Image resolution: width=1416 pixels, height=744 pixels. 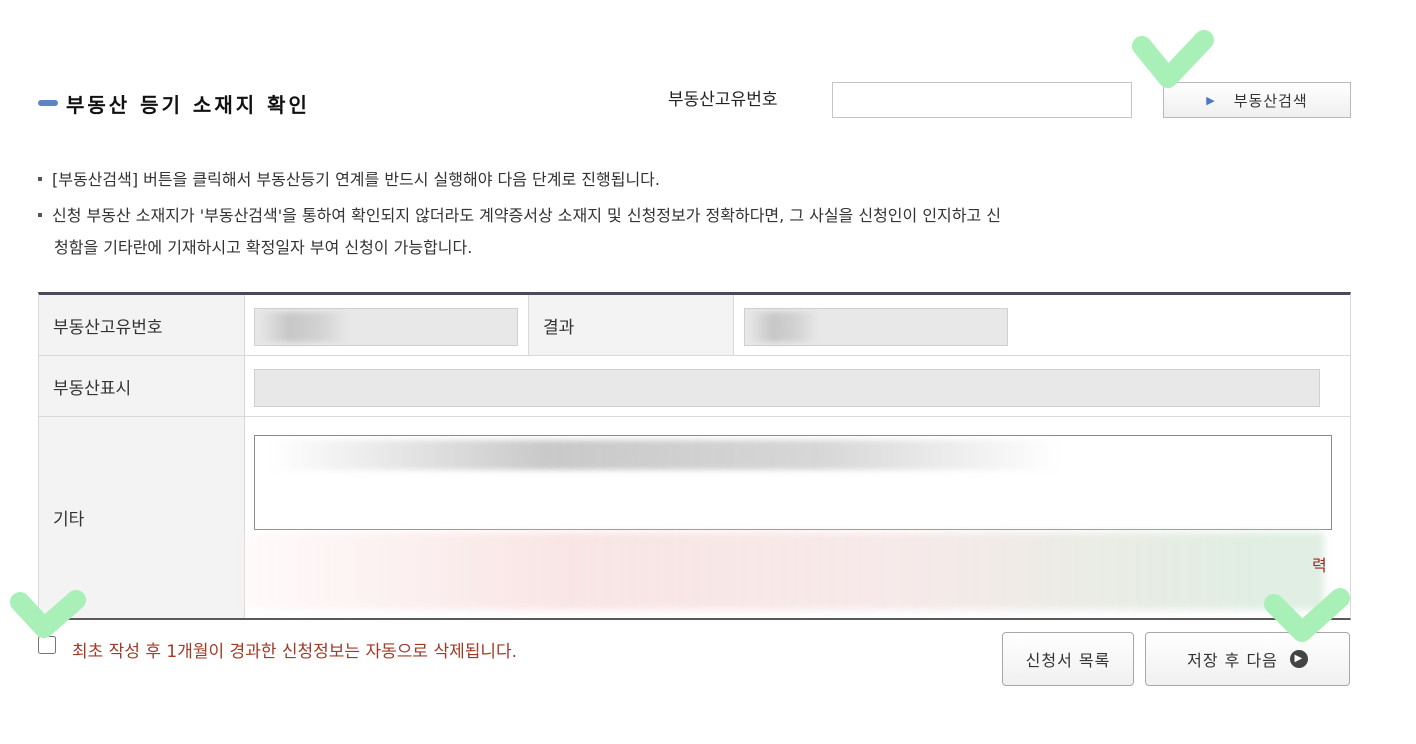 What do you see at coordinates (188, 104) in the screenshot?
I see `page-title: 부동산 등기 소재지 확인` at bounding box center [188, 104].